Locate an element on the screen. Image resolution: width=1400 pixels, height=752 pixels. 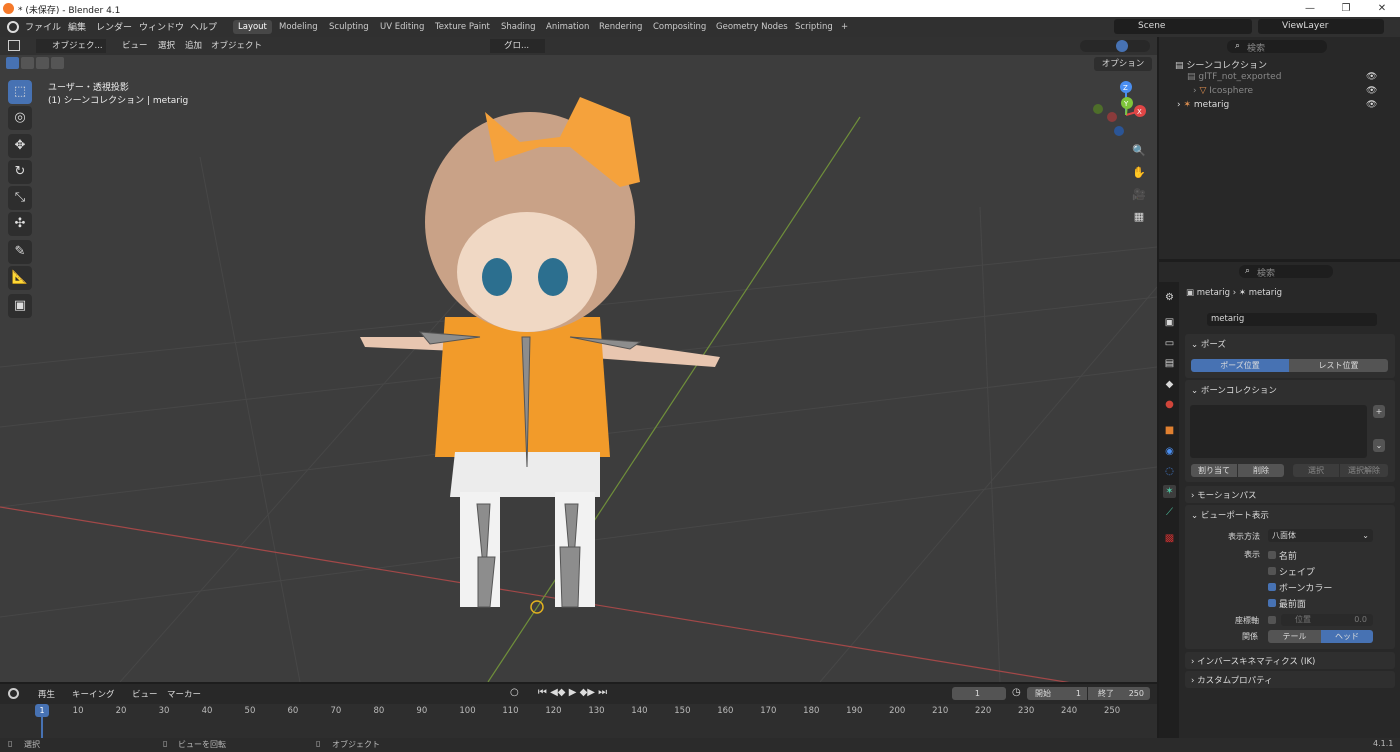
minimize-button: — is located at coordinates (1310, 8).